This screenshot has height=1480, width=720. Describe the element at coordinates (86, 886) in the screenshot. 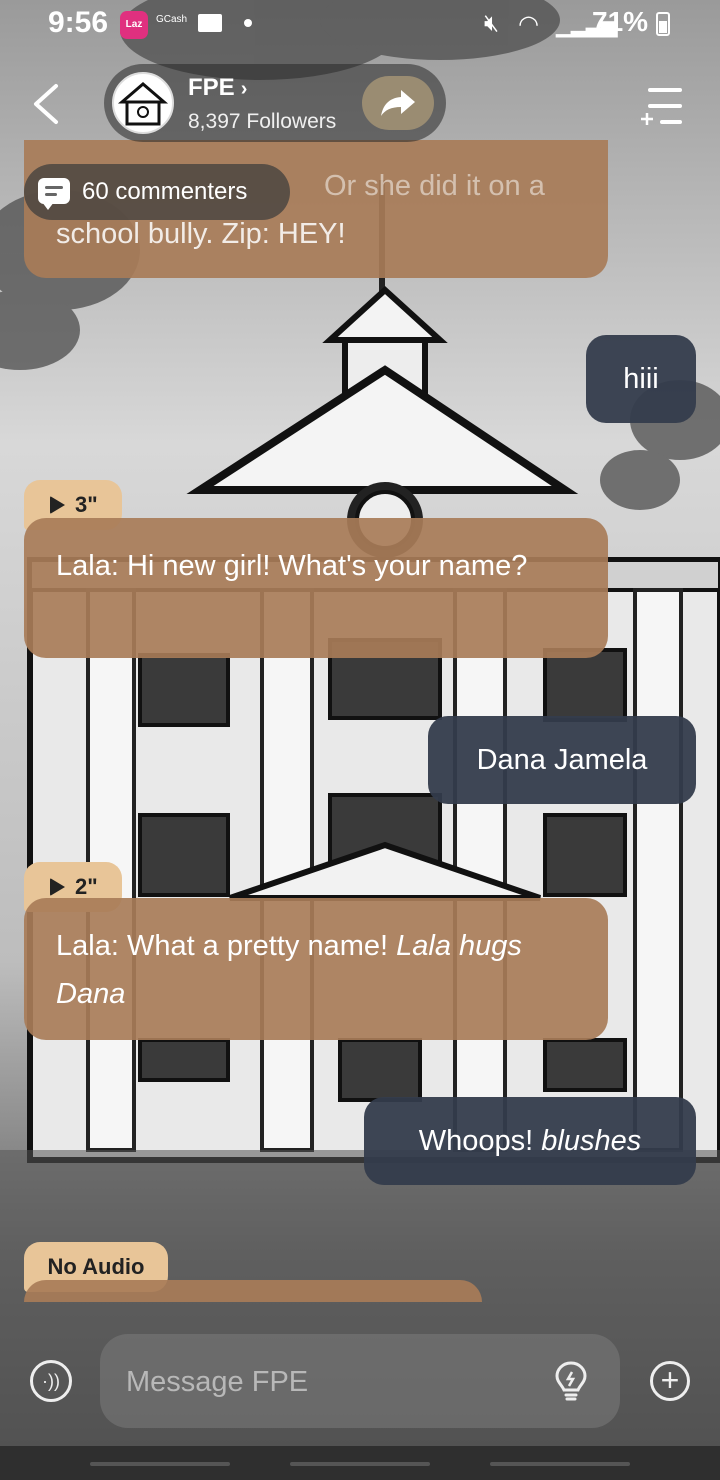

I see `audio-duration: 2"` at that location.